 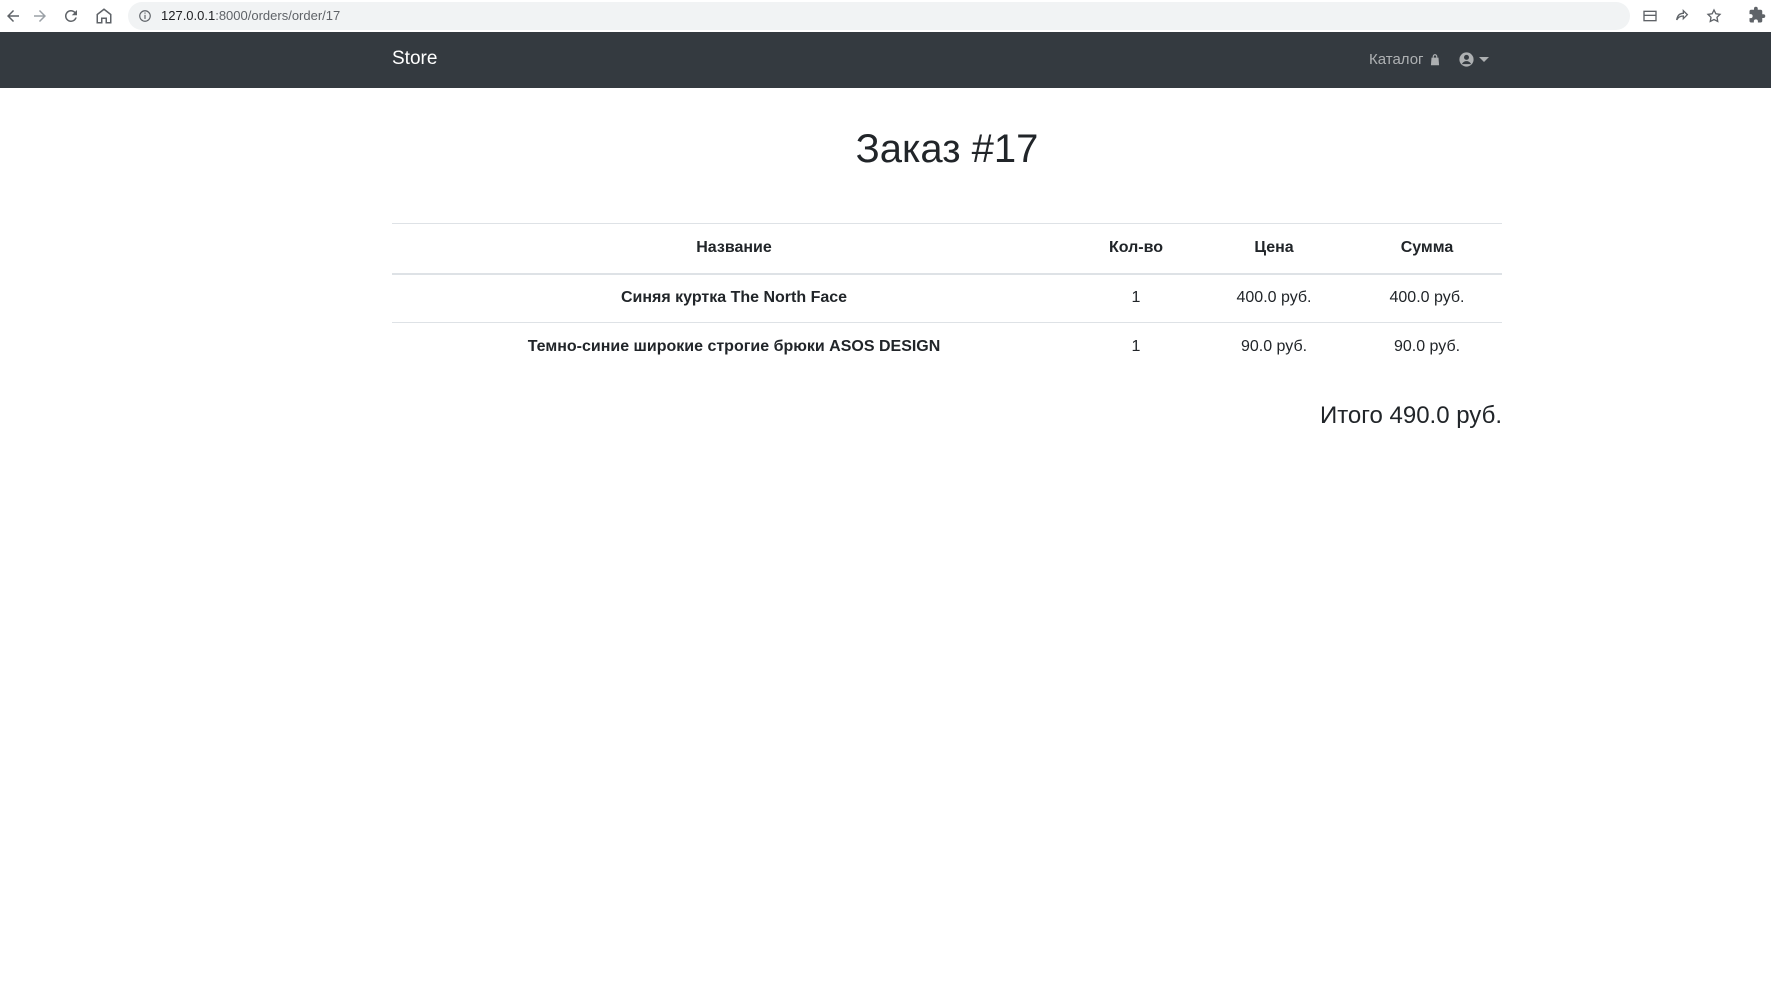 What do you see at coordinates (1682, 16) in the screenshot?
I see `share-icon` at bounding box center [1682, 16].